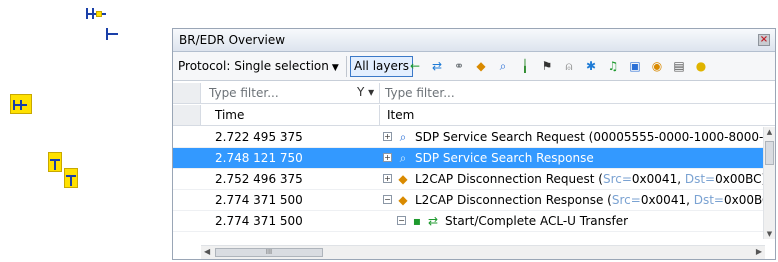  Describe the element at coordinates (764, 40) in the screenshot. I see `close-icon: ×` at that location.